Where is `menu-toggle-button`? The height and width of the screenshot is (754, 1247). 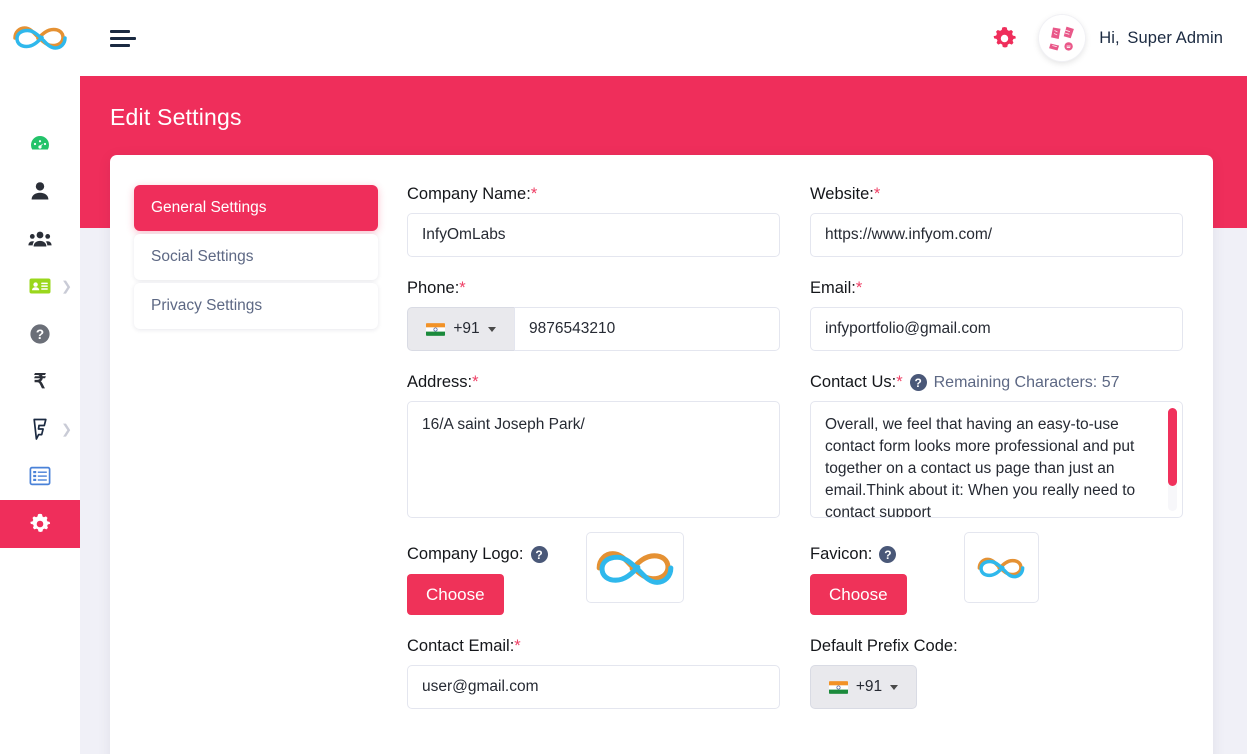
menu-toggle-button is located at coordinates (123, 38).